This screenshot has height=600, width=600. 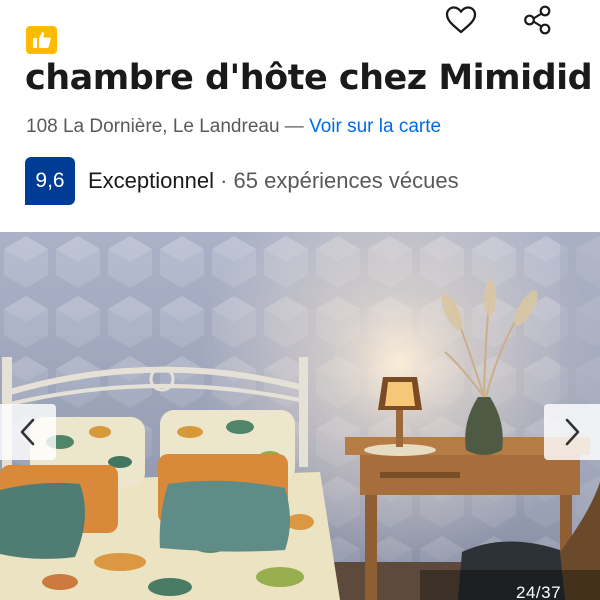 What do you see at coordinates (153, 126) in the screenshot?
I see `property-address: 108 La Dornière, Le Landreau` at bounding box center [153, 126].